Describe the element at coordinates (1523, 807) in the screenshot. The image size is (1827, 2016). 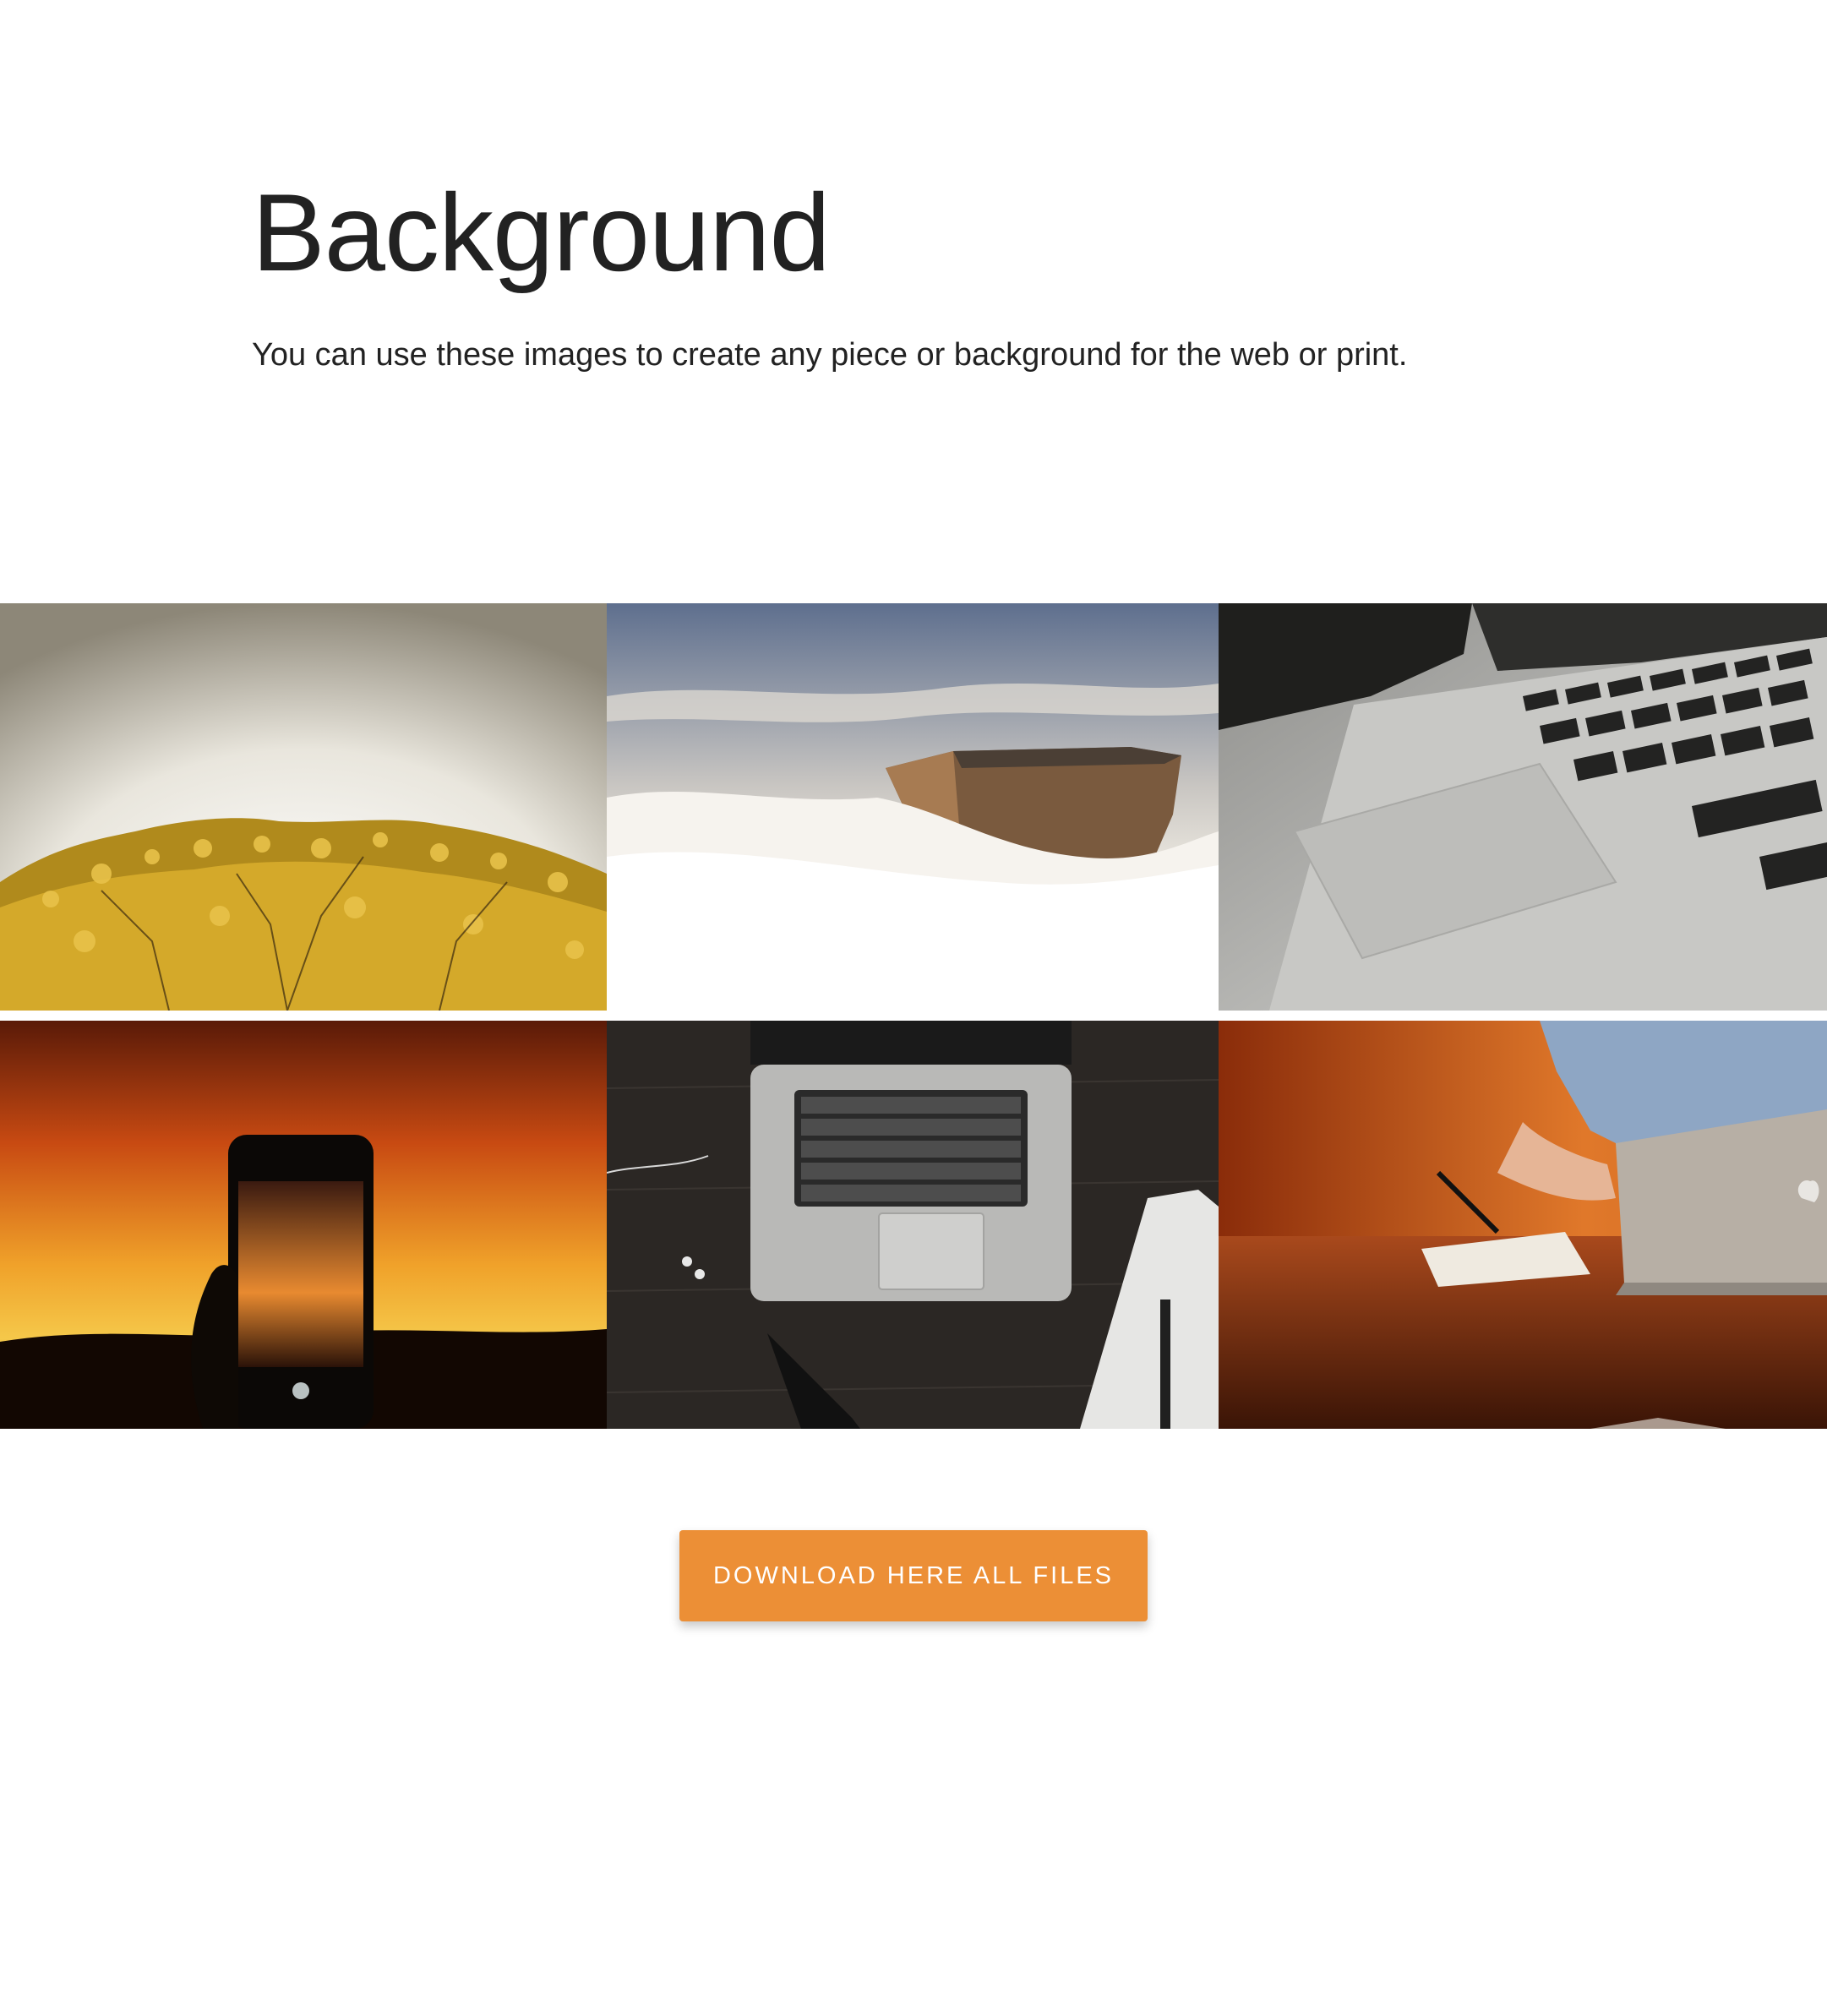
I see `gallery-image-laptop-keyboard-closeup` at that location.